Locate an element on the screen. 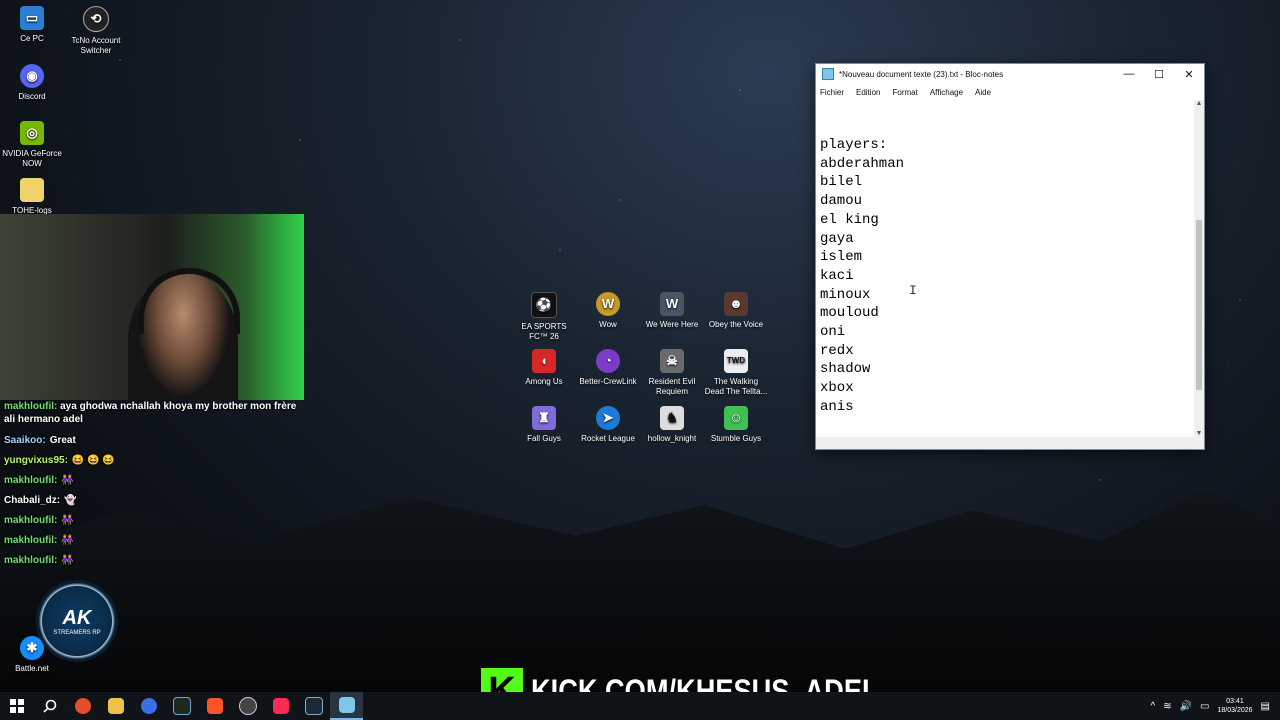  obs-icon is located at coordinates (247, 706).